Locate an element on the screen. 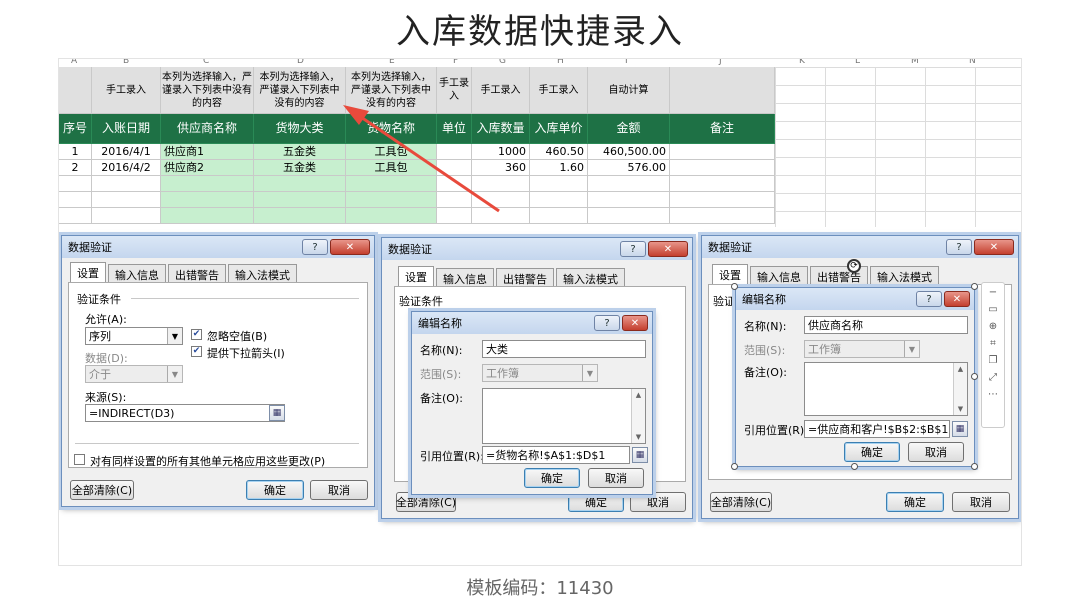 The image size is (1080, 608). hint-cell: 自动计算 is located at coordinates (629, 90).